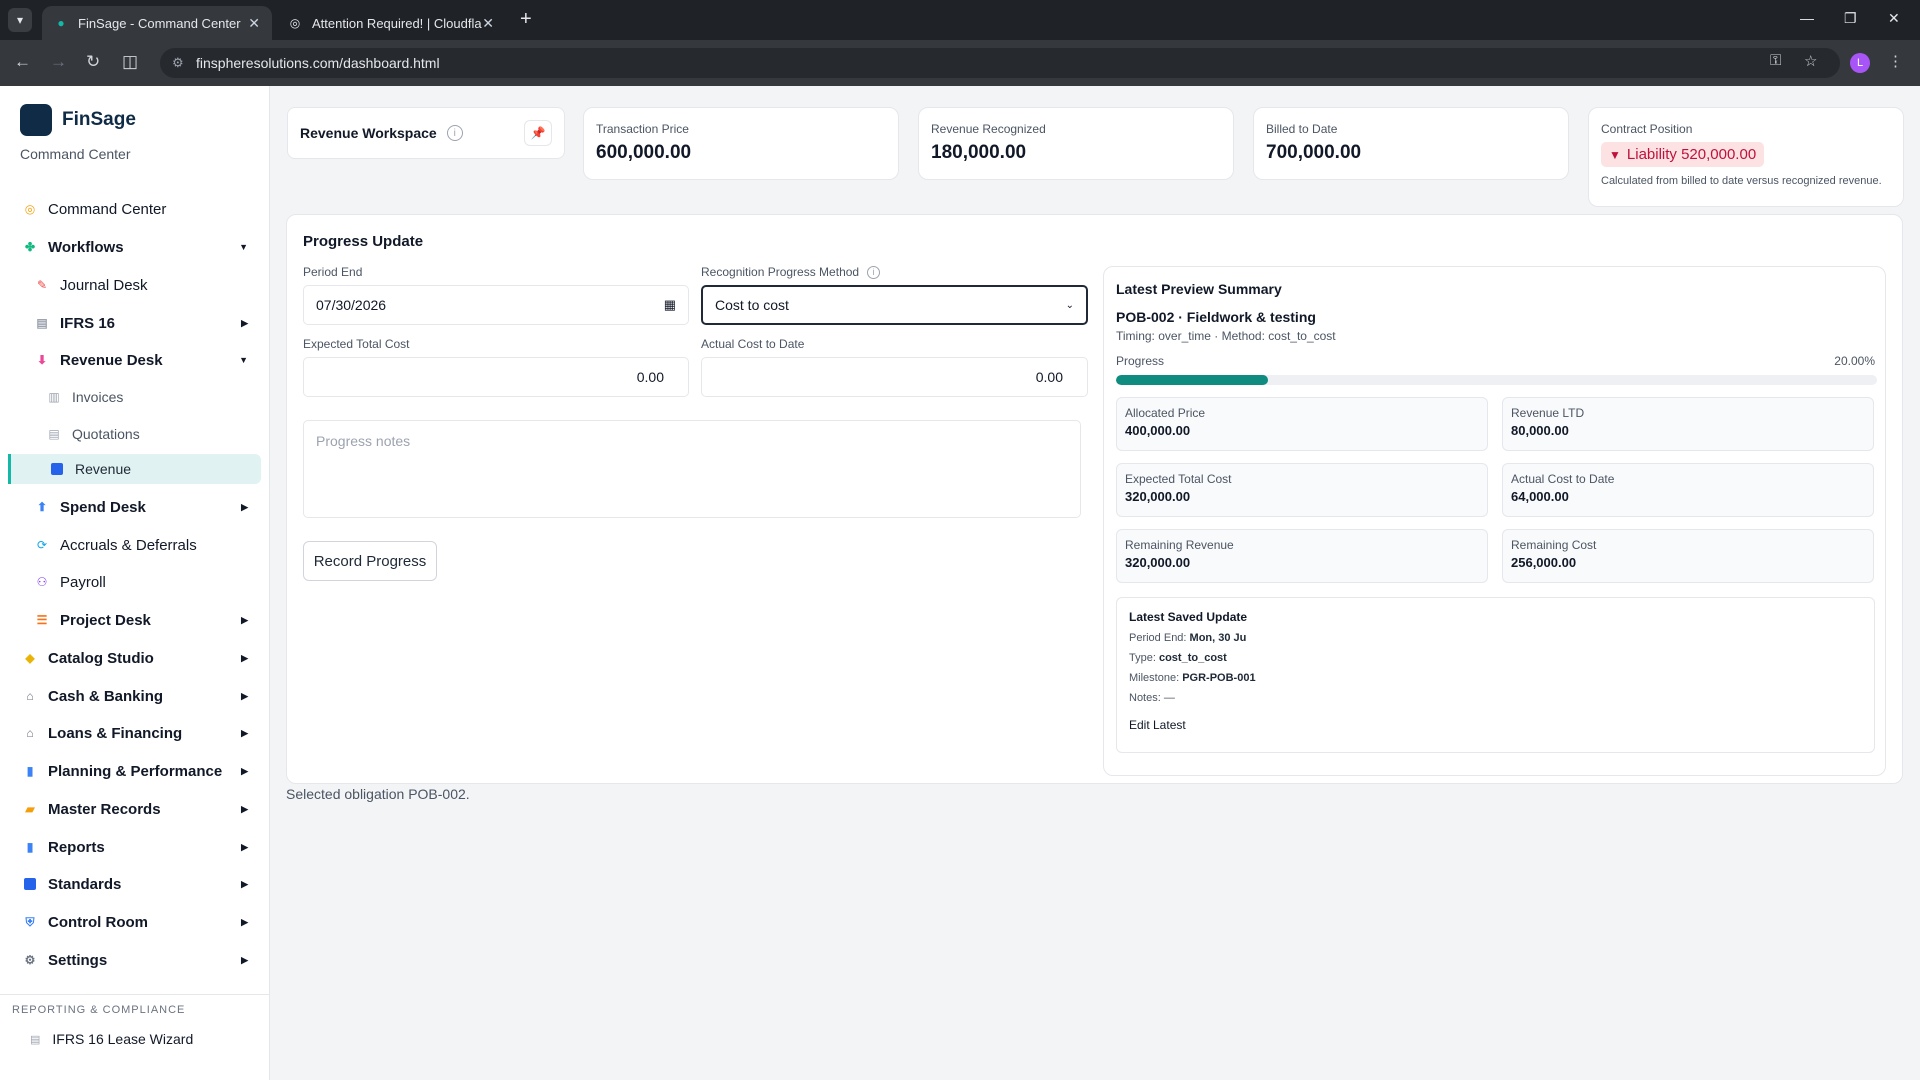 The width and height of the screenshot is (1920, 1080). I want to click on period-end-value: 07/30/2026, so click(351, 305).